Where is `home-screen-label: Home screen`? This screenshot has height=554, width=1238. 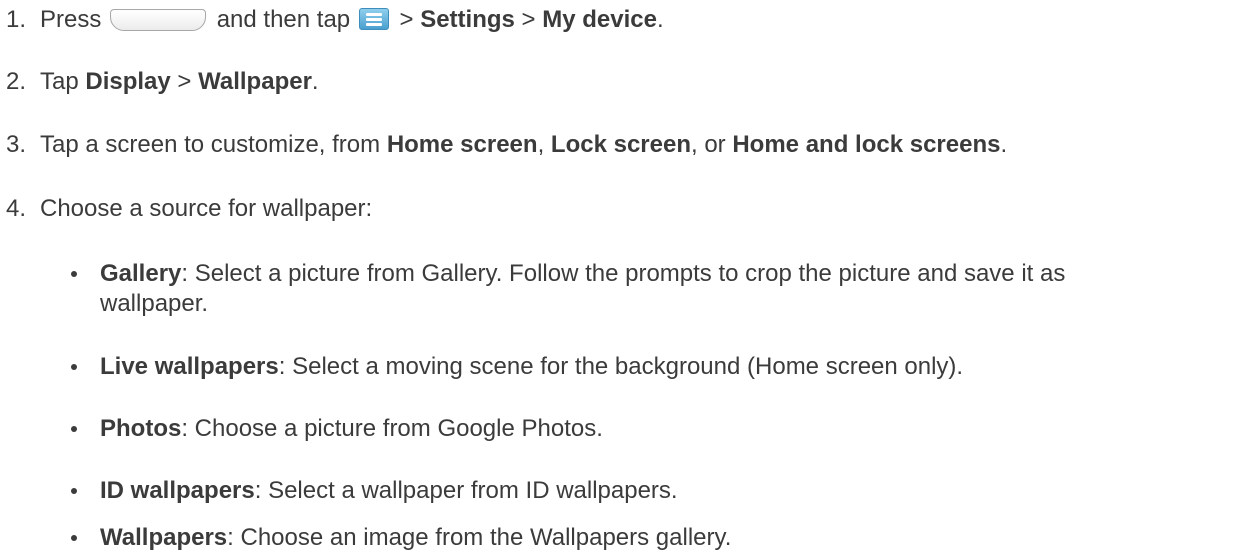 home-screen-label: Home screen is located at coordinates (462, 144).